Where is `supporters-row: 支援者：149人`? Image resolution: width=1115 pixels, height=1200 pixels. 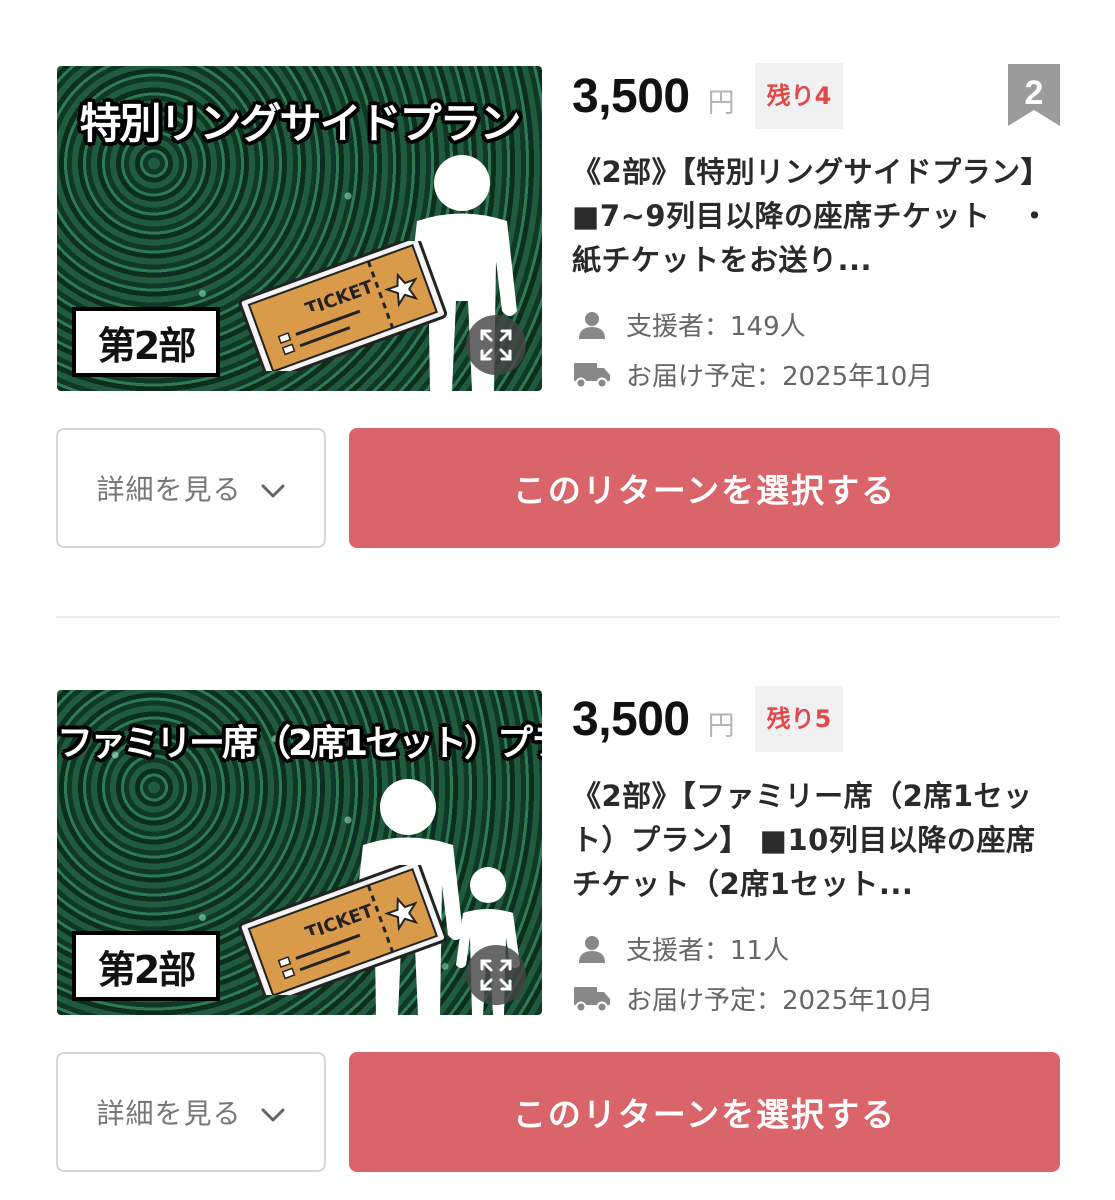
supporters-row: 支援者：149人 is located at coordinates (689, 324).